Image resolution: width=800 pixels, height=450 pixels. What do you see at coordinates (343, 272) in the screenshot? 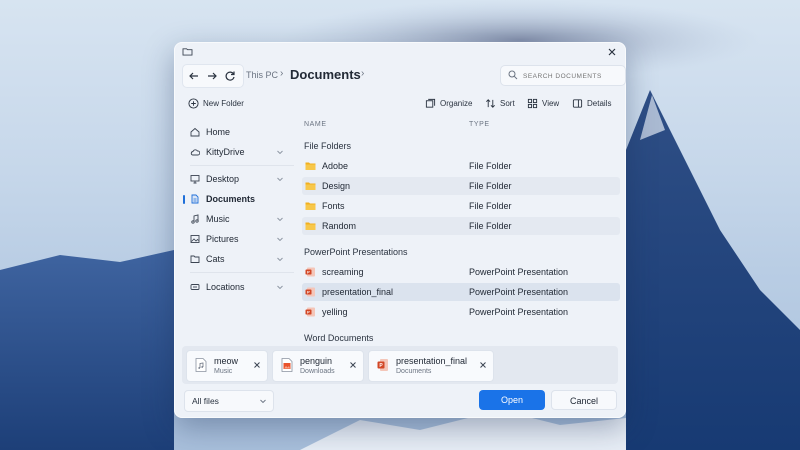
I see `file-name: screaming` at bounding box center [343, 272].